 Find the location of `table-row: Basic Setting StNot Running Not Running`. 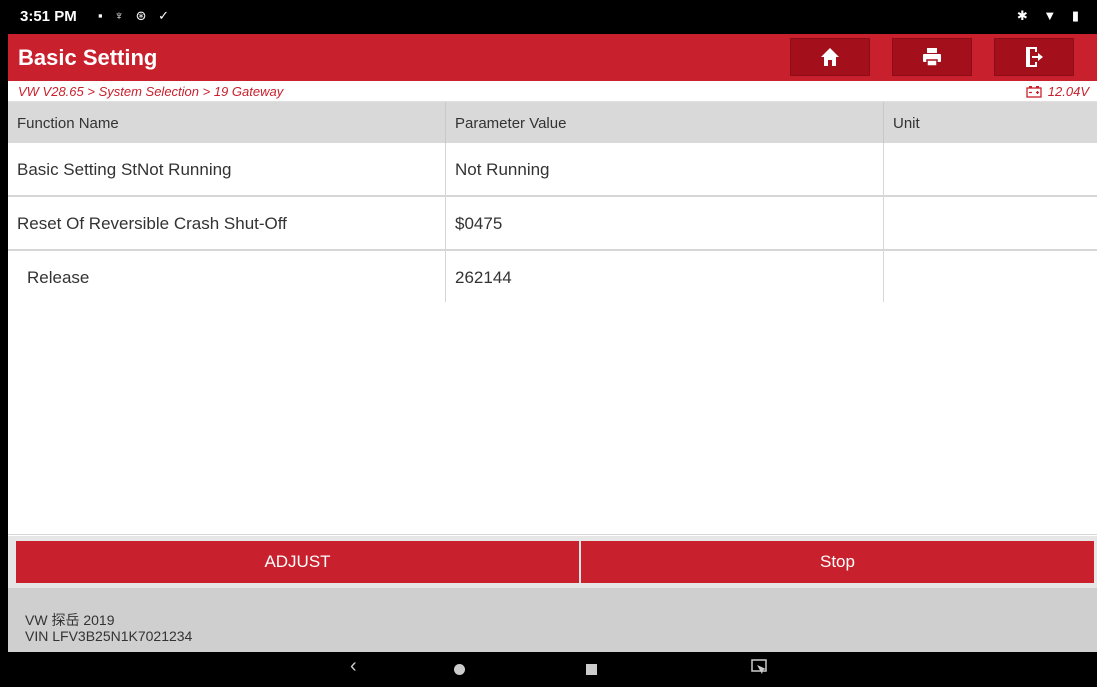

table-row: Basic Setting StNot Running Not Running is located at coordinates (552, 170).